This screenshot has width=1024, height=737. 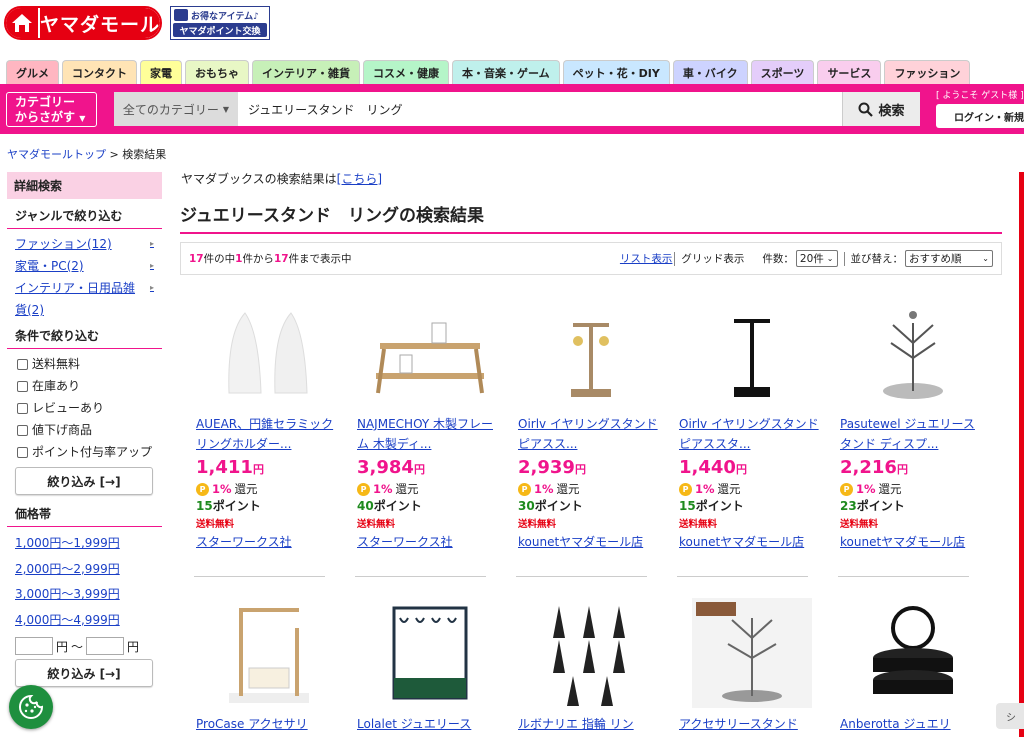 I want to click on price-unit-label: 円, so click(x=133, y=646).